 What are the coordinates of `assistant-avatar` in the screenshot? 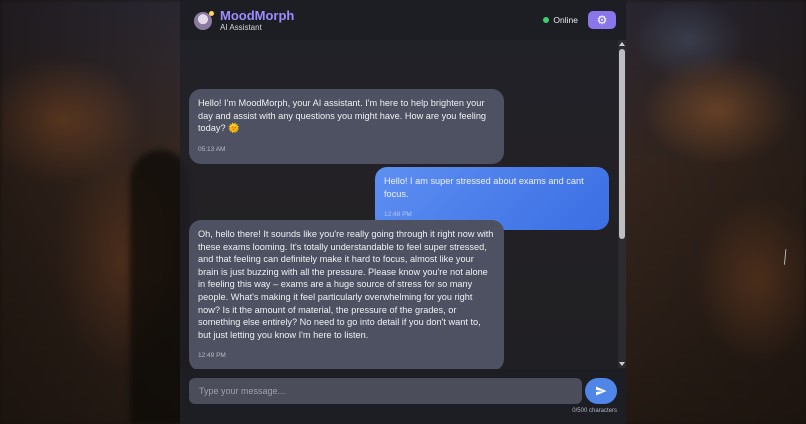 It's located at (204, 20).